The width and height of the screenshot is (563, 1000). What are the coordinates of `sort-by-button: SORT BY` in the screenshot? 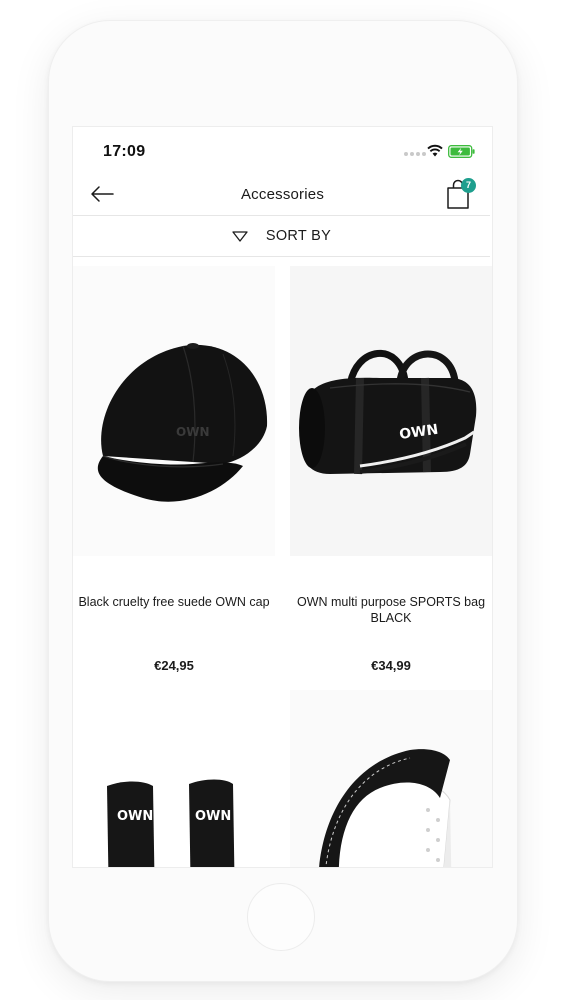 It's located at (281, 236).